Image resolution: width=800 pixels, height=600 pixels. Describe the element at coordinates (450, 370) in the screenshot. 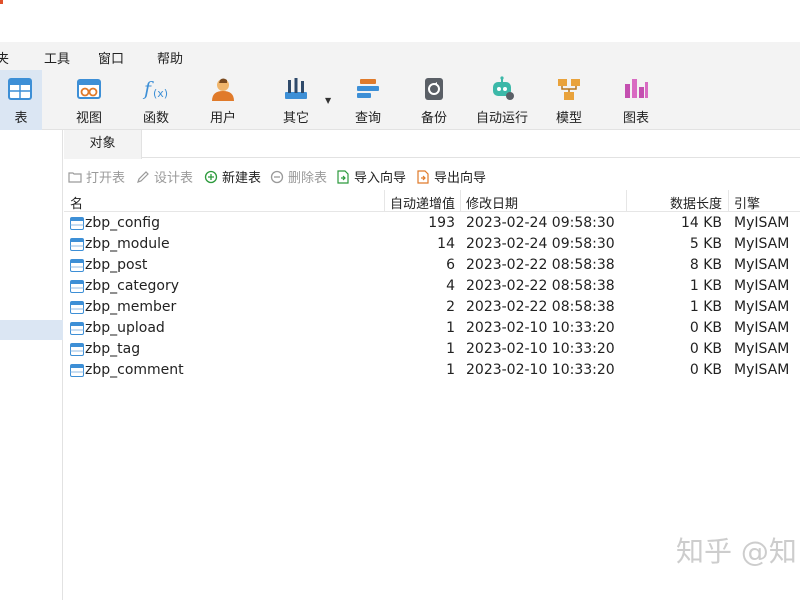

I see `auto-increment-value: 1` at that location.